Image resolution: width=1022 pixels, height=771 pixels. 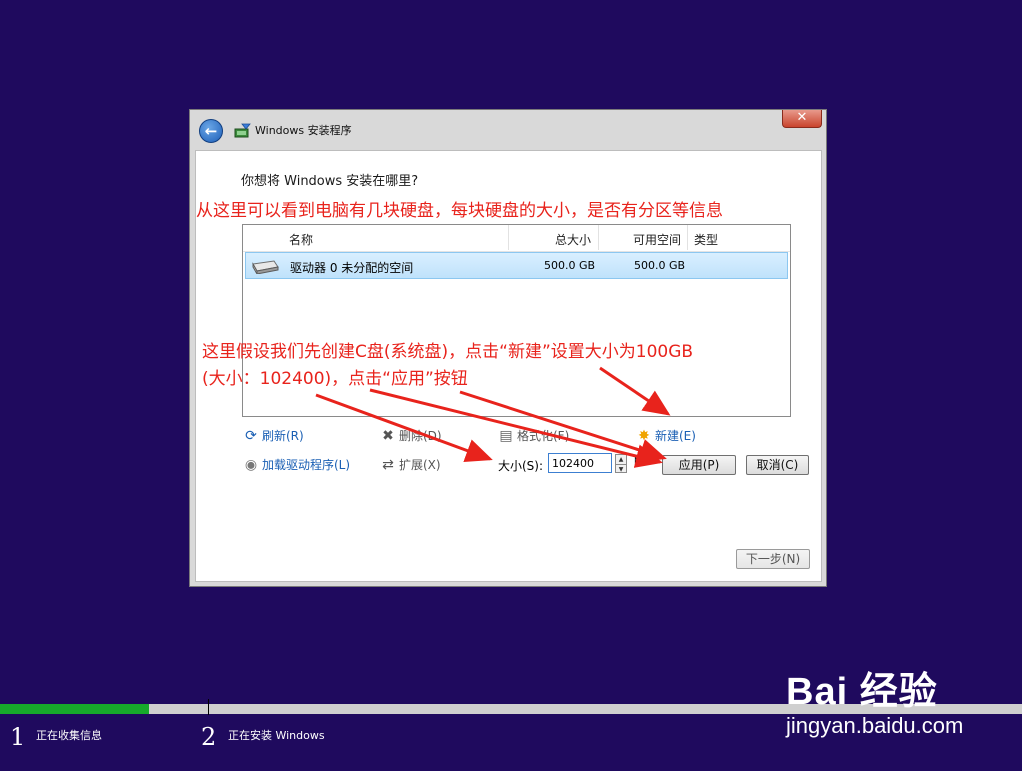 I want to click on delete-icon: ✖, so click(x=388, y=435).